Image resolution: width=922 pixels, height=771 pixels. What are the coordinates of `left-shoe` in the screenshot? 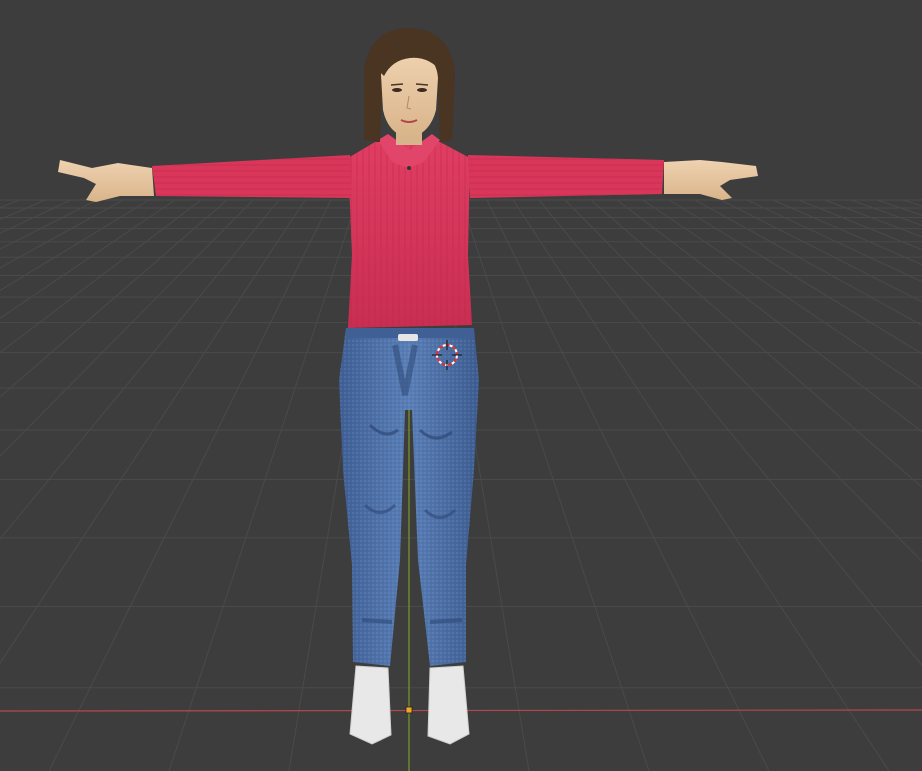 It's located at (370, 705).